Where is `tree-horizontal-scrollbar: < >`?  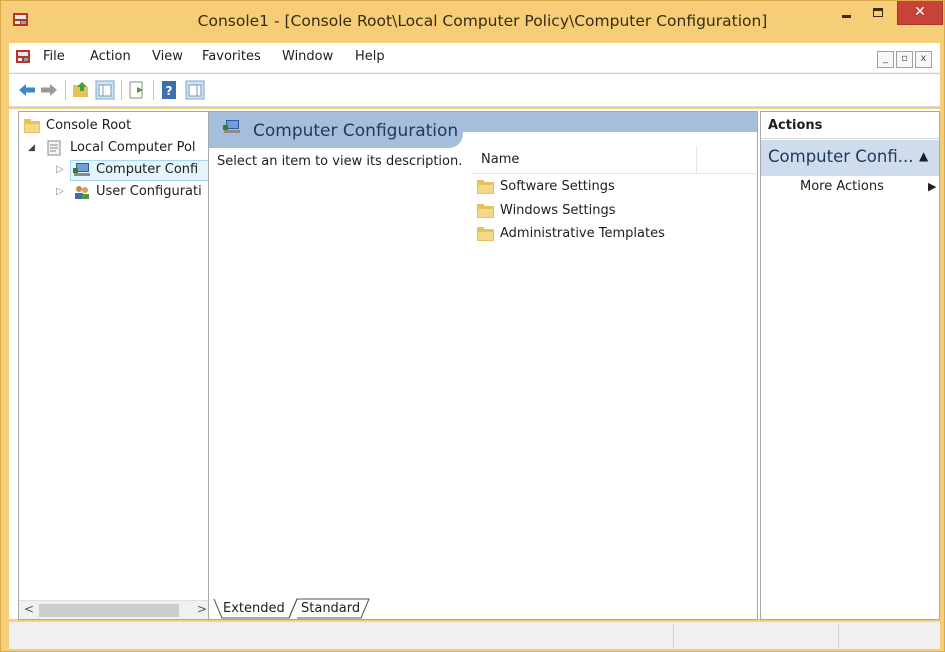 tree-horizontal-scrollbar: < > is located at coordinates (115, 609).